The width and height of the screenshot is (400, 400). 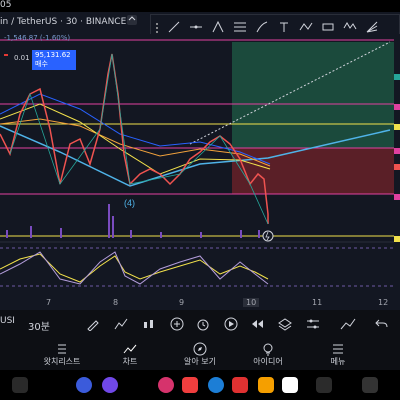 I want to click on trendline-icon, so click(x=174, y=26).